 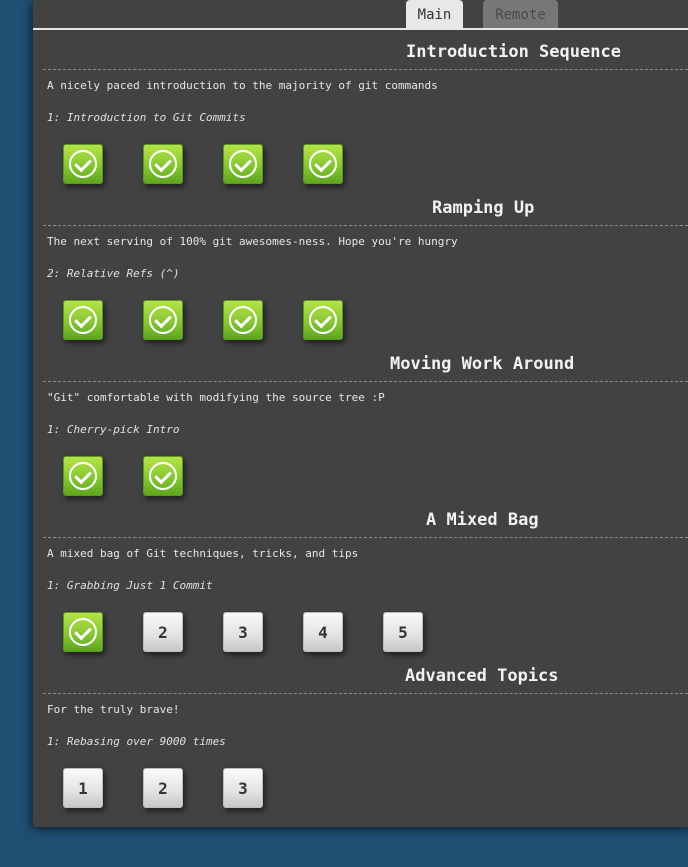 What do you see at coordinates (113, 709) in the screenshot?
I see `sequence-description: For the truly brave!` at bounding box center [113, 709].